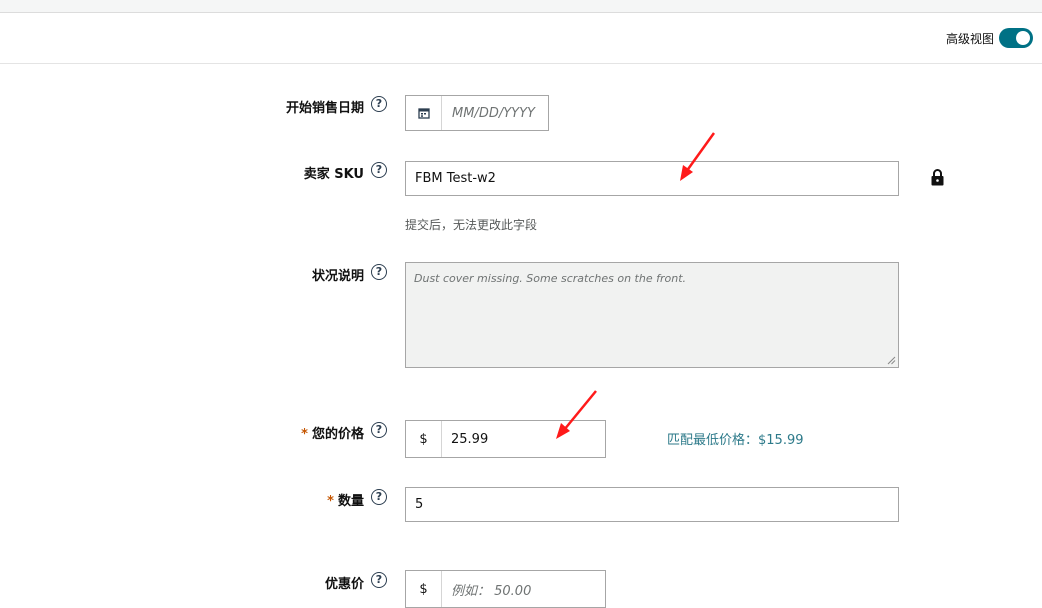 The image size is (1042, 608). What do you see at coordinates (636, 285) in the screenshot?
I see `annotation-arrows` at bounding box center [636, 285].